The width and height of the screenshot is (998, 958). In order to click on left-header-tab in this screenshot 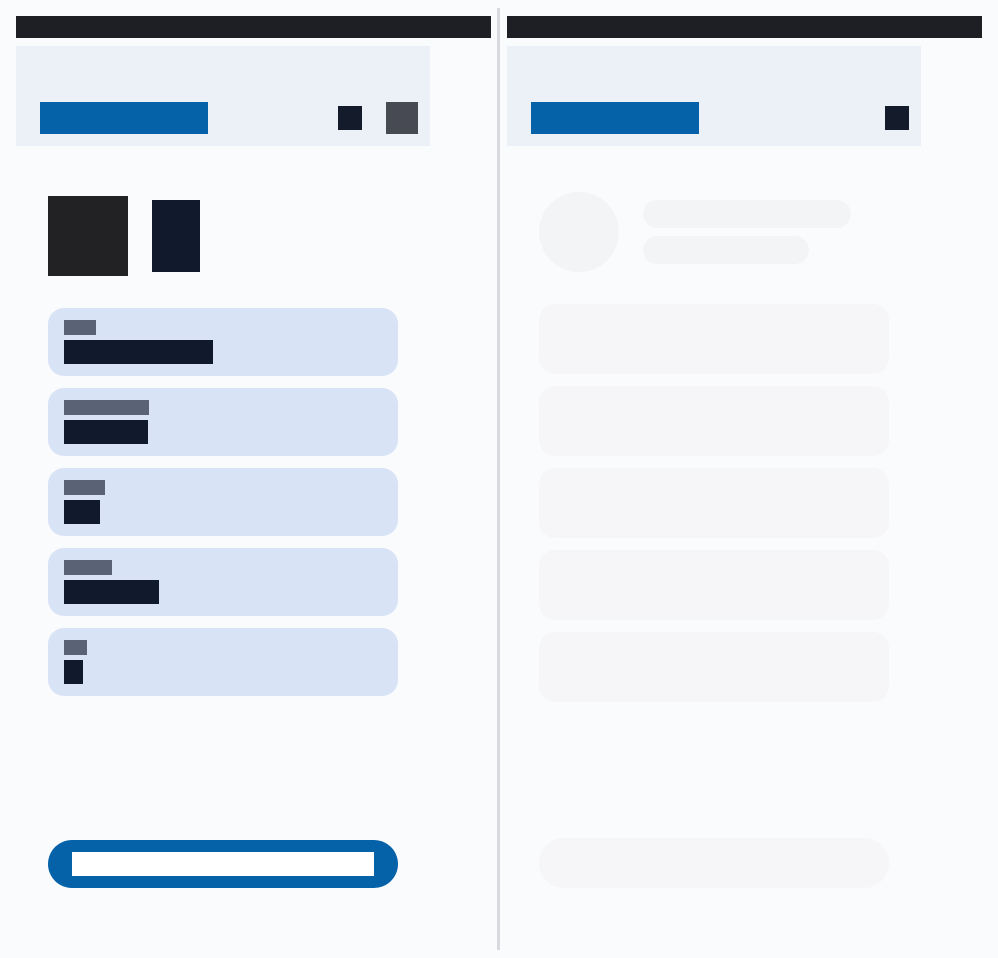, I will do `click(124, 118)`.